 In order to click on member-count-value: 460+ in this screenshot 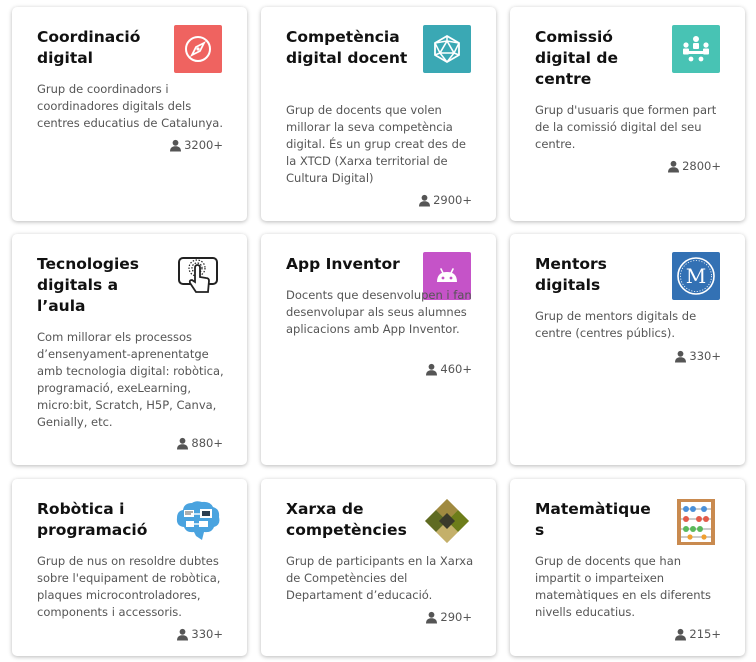, I will do `click(456, 369)`.